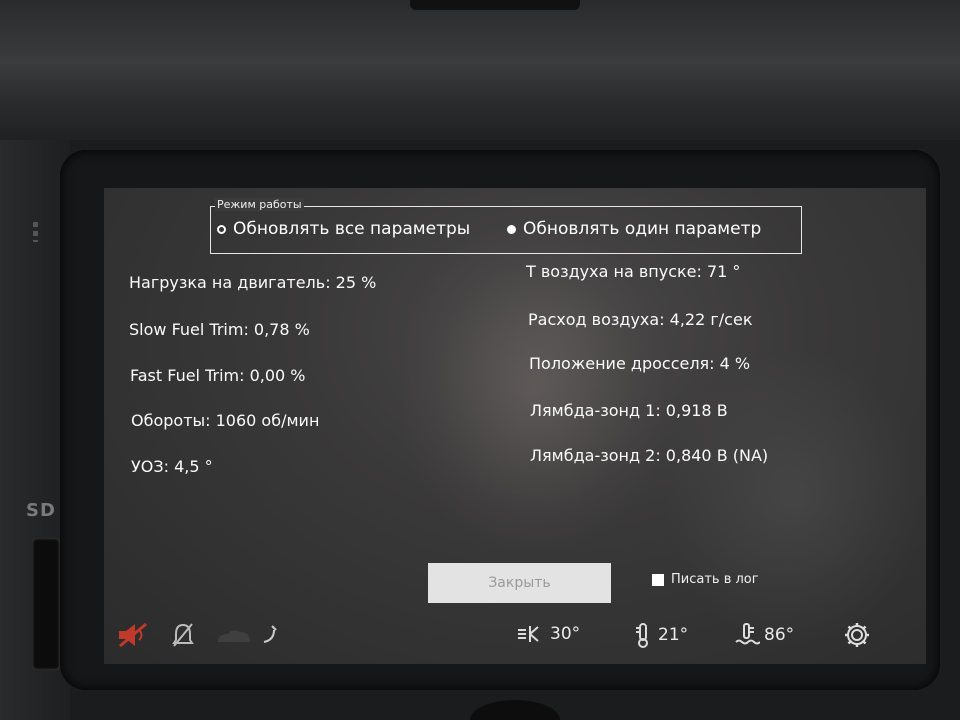  I want to click on param-ignition-timing: УОЗ: 4,5 °, so click(172, 466).